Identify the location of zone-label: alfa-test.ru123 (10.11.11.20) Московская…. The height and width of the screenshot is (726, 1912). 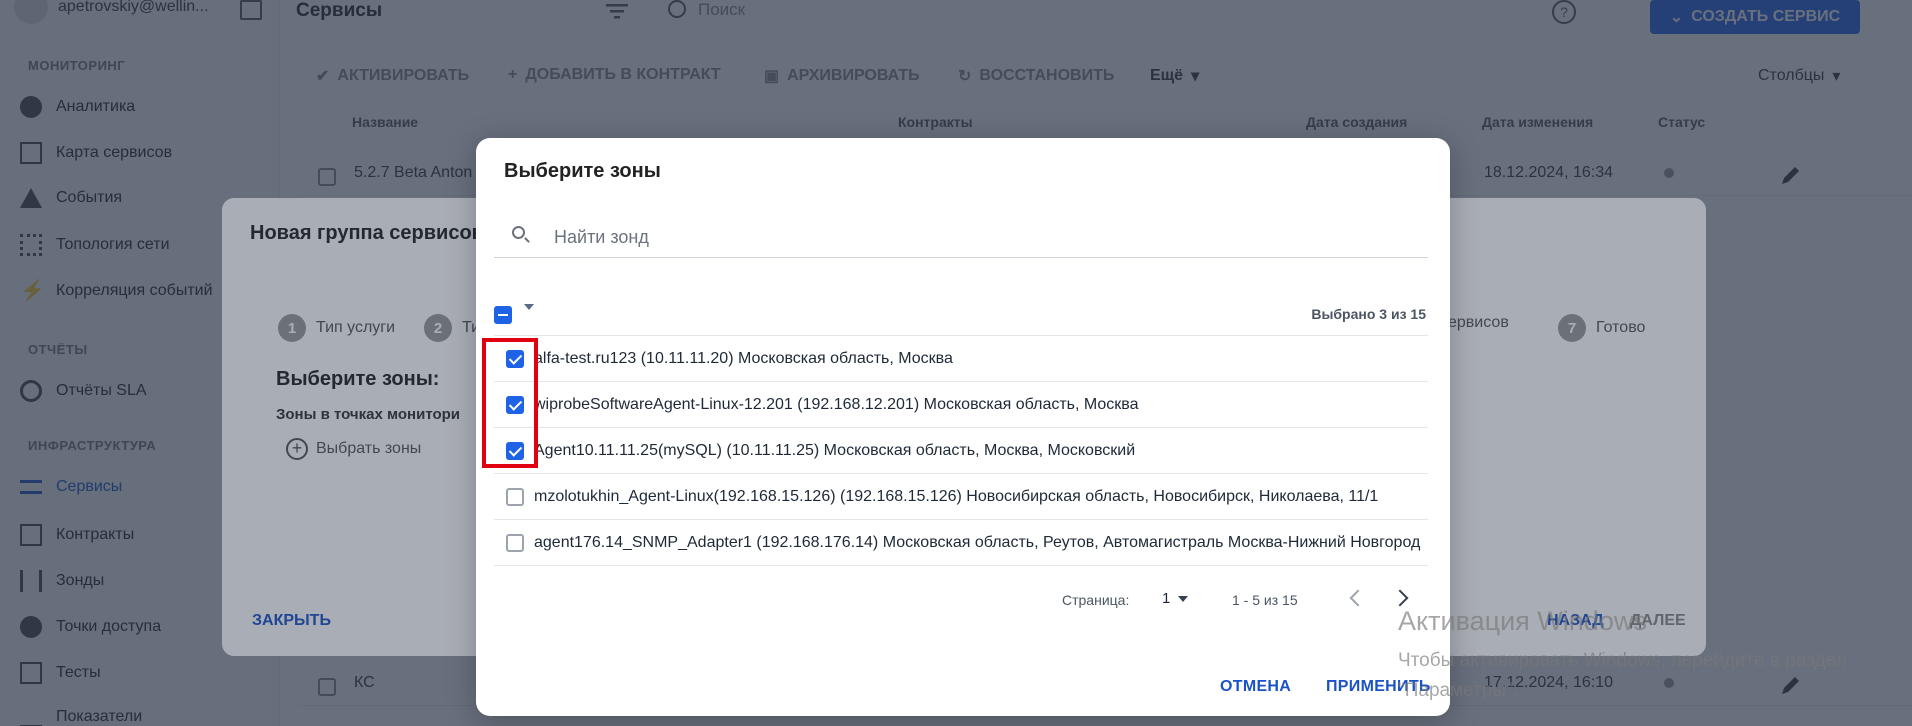
(743, 358).